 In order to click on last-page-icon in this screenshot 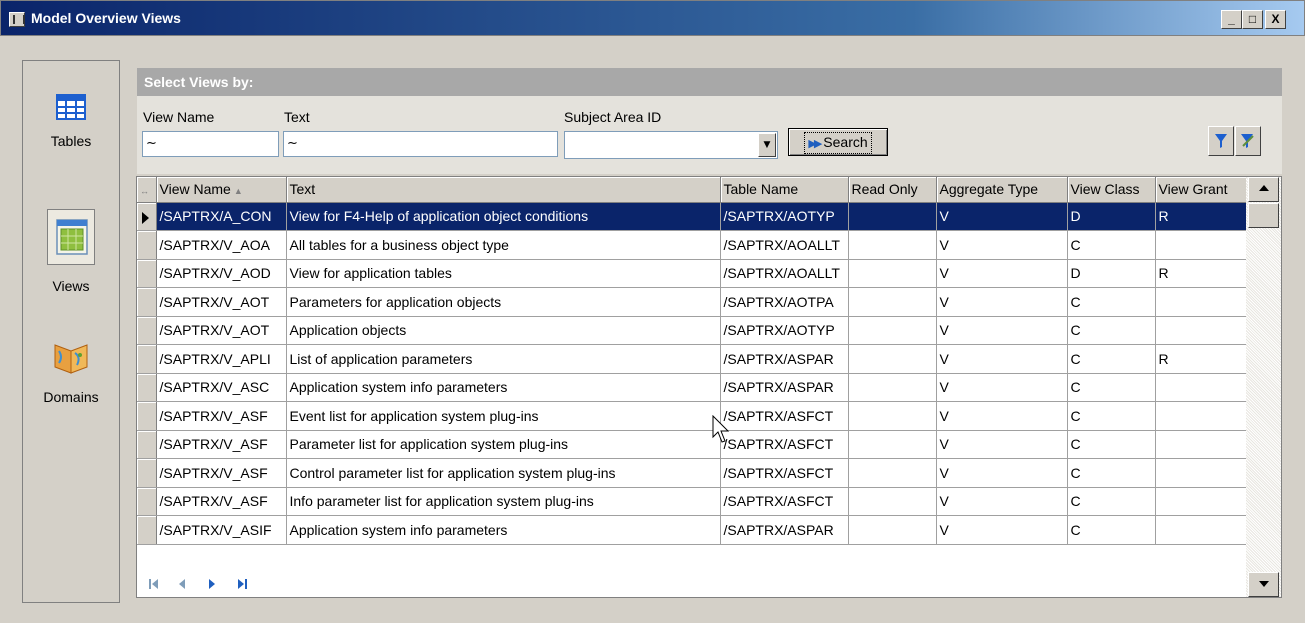, I will do `click(243, 586)`.